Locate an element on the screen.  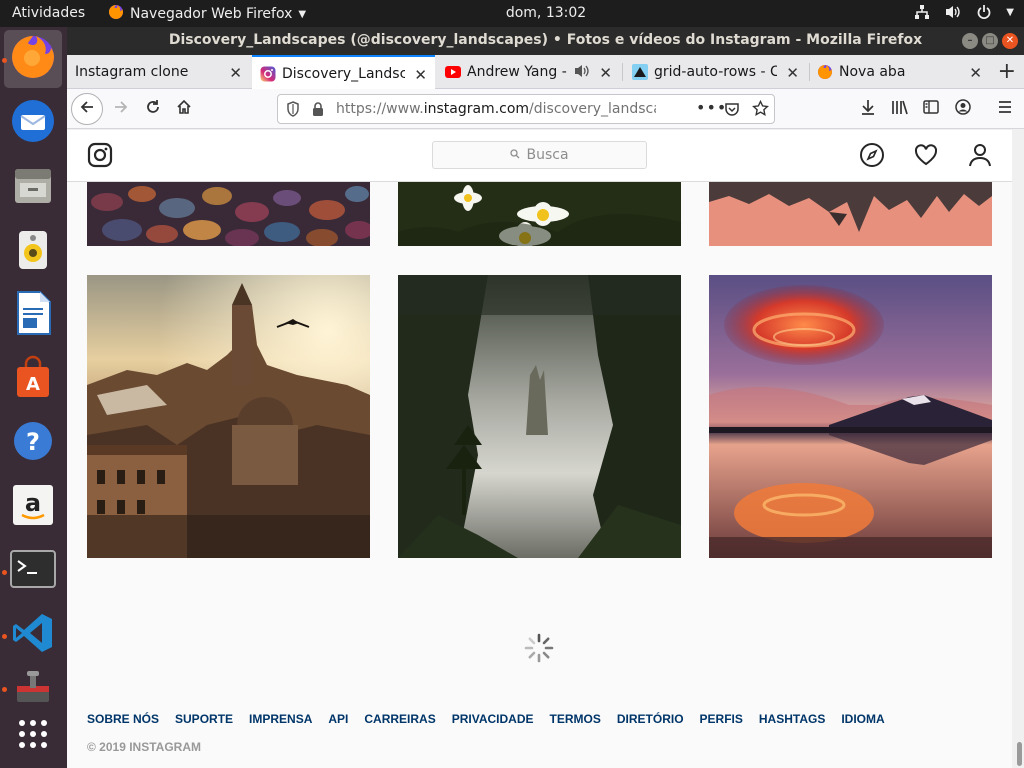
new-tab-button: + is located at coordinates (1007, 71).